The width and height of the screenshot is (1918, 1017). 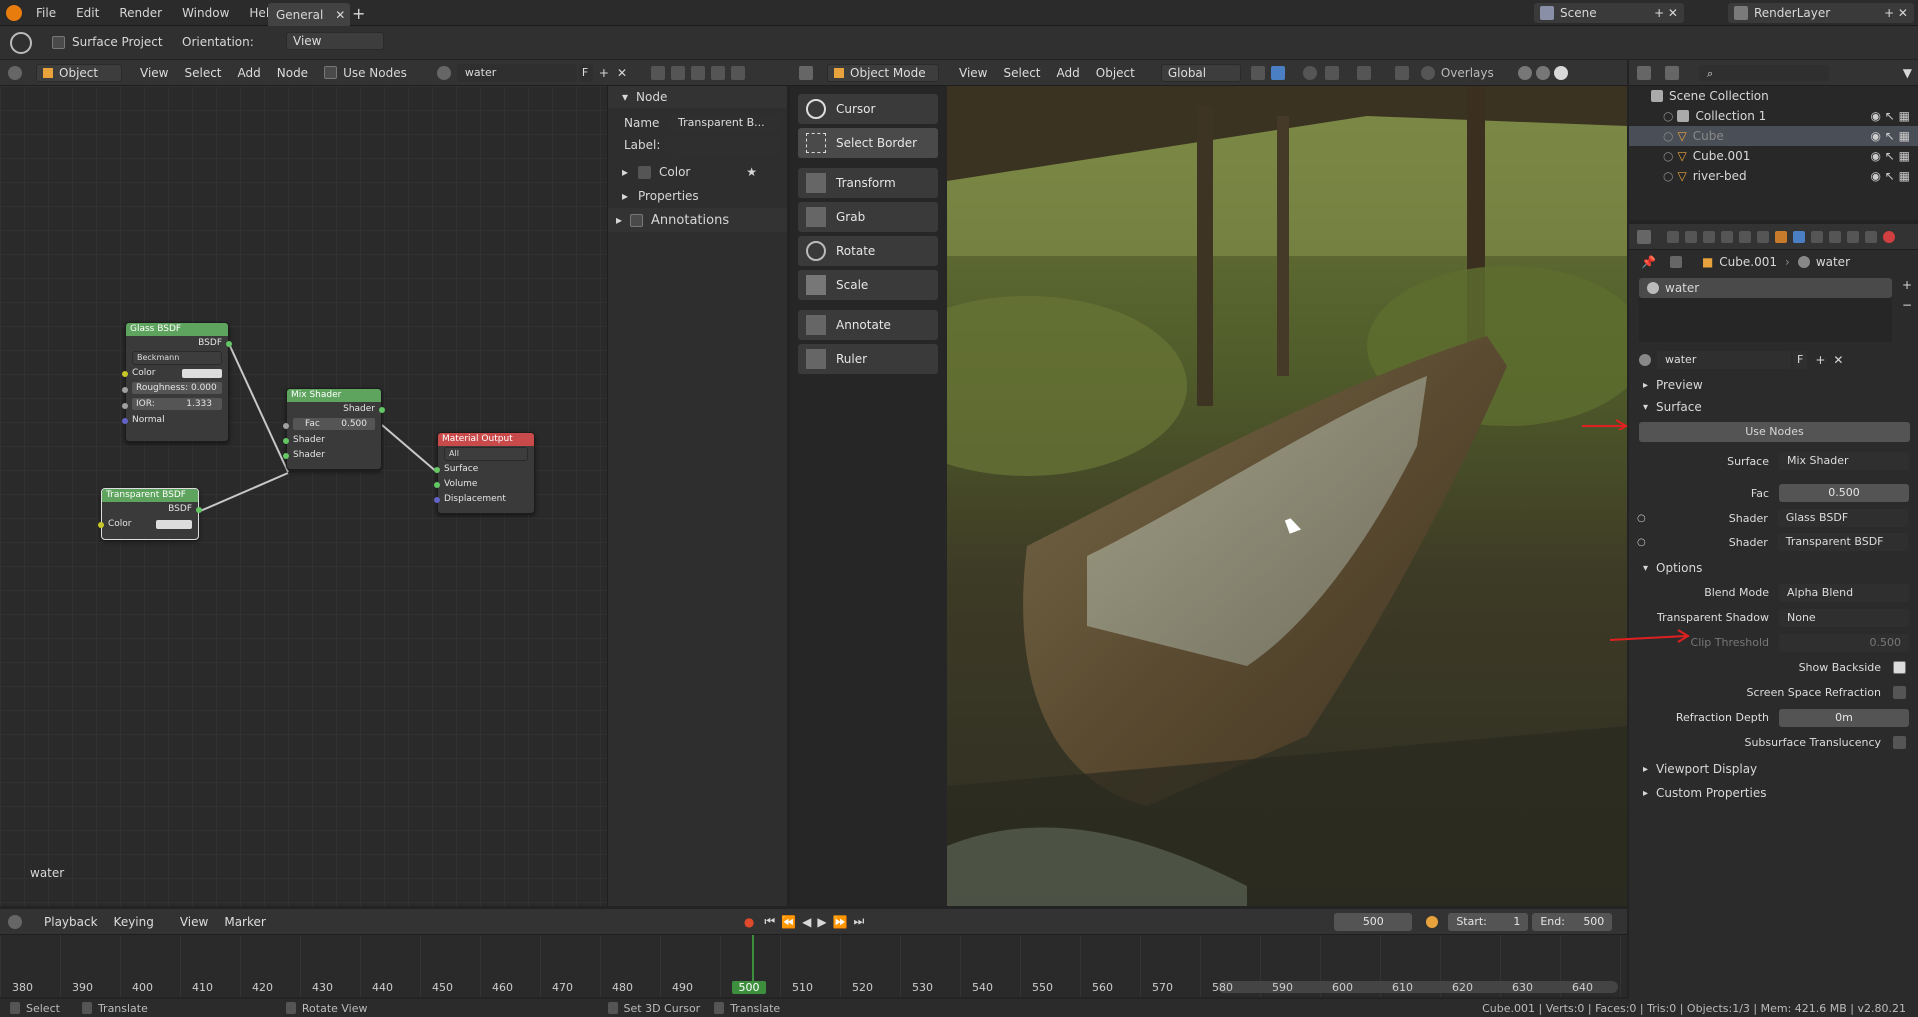 What do you see at coordinates (769, 921) in the screenshot?
I see `jump-start-icon: ⏮` at bounding box center [769, 921].